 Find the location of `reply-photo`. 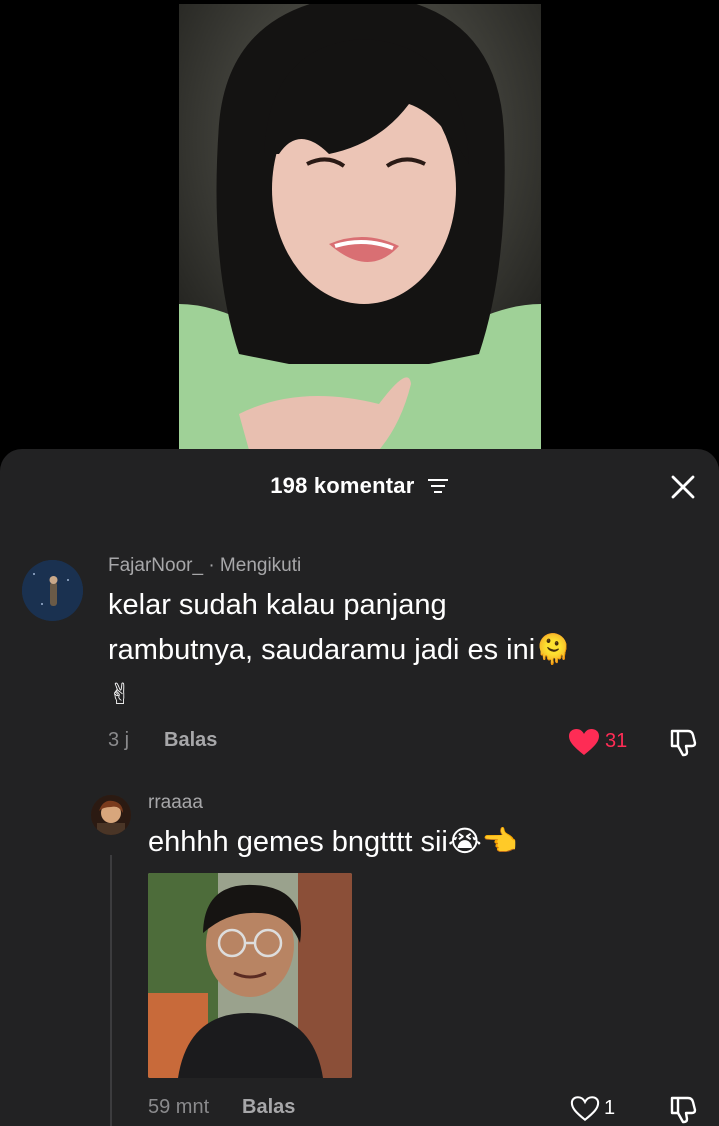

reply-photo is located at coordinates (250, 975).